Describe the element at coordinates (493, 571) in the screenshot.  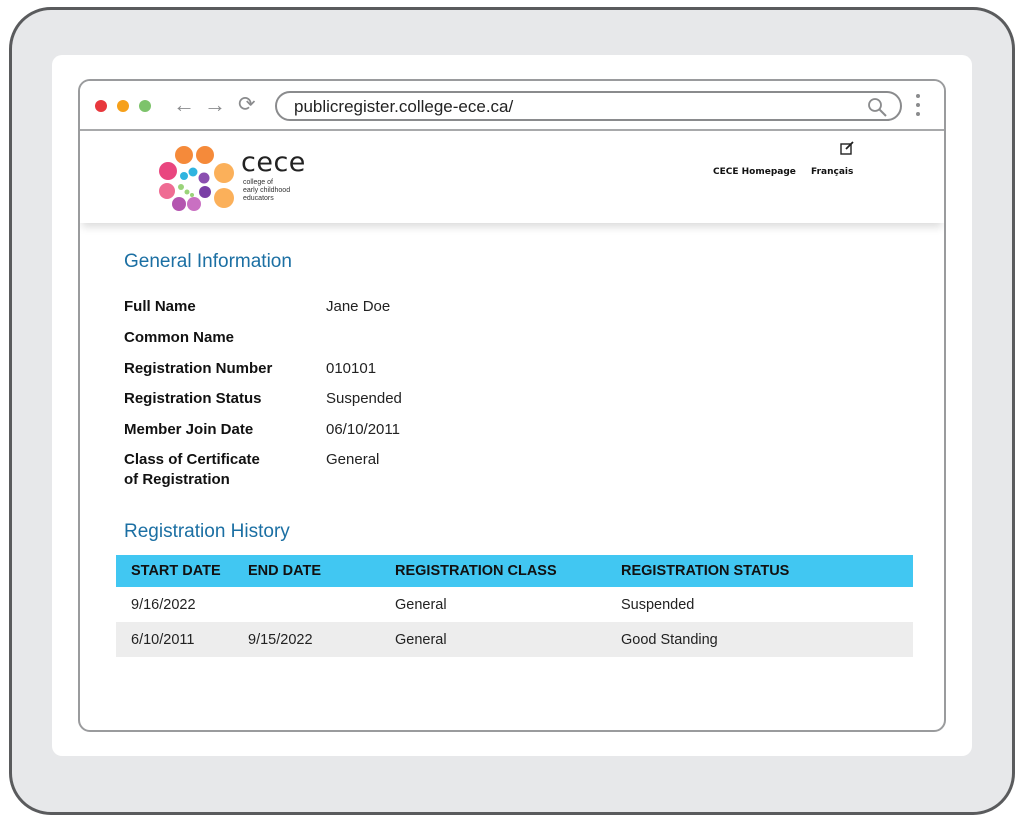
I see `column-header: REGISTRATION CLASS` at that location.